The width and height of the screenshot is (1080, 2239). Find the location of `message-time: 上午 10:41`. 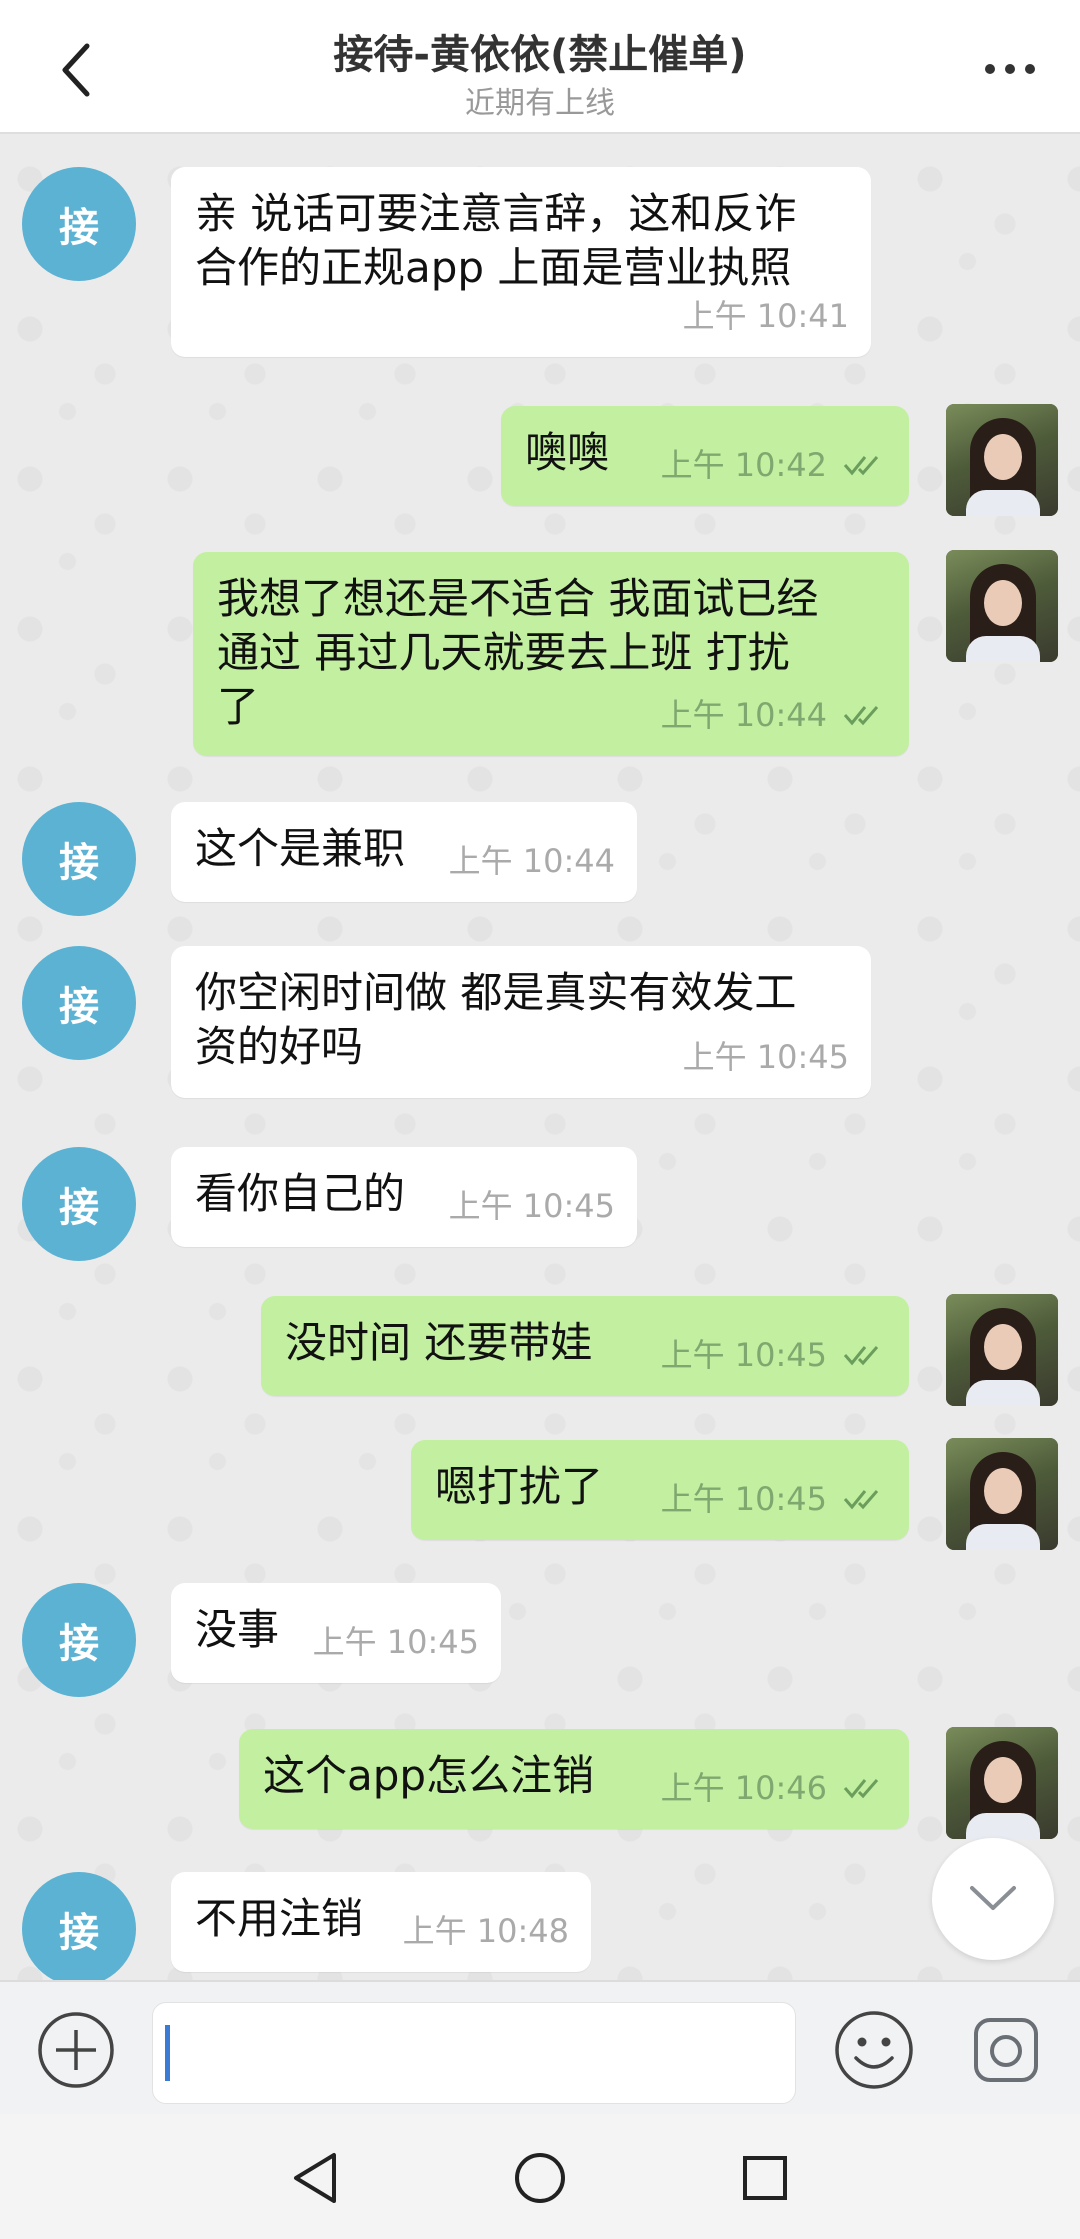

message-time: 上午 10:41 is located at coordinates (765, 316).